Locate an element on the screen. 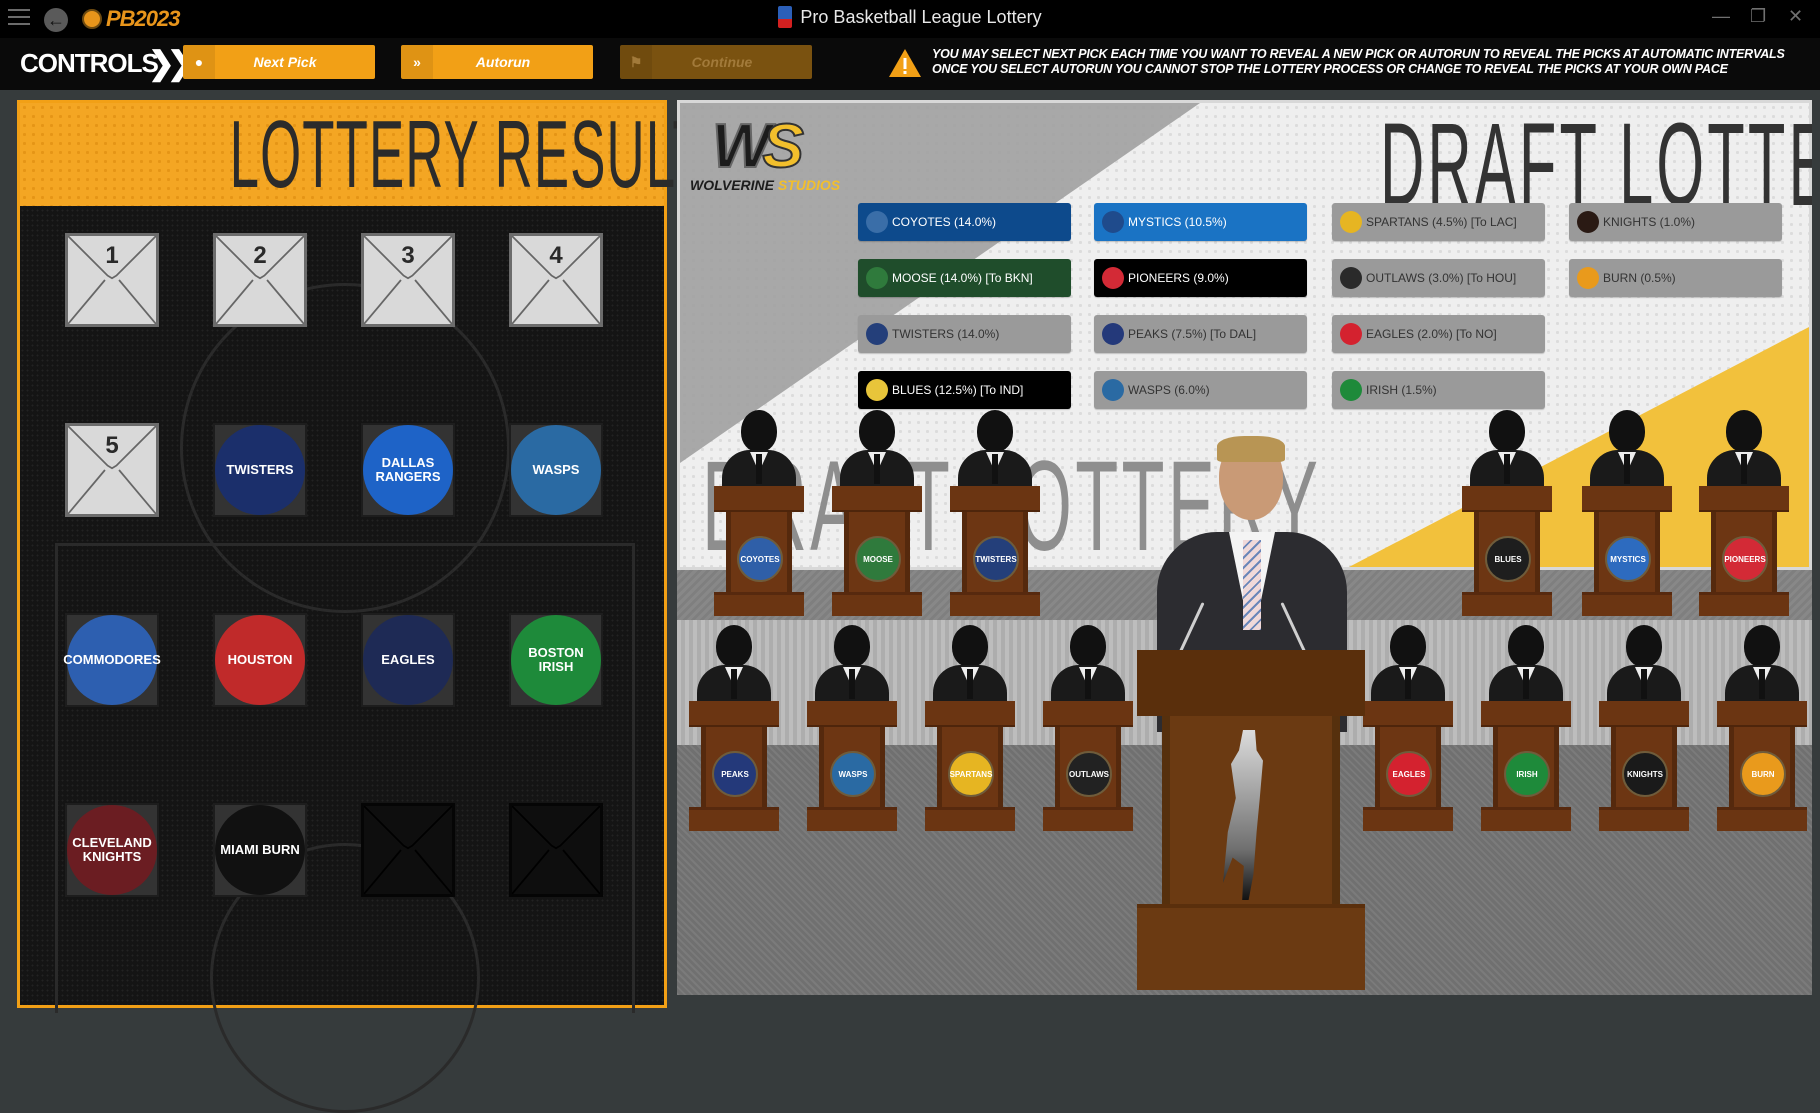 The image size is (1820, 1113). result-slot-team: COMMODORES is located at coordinates (112, 660).